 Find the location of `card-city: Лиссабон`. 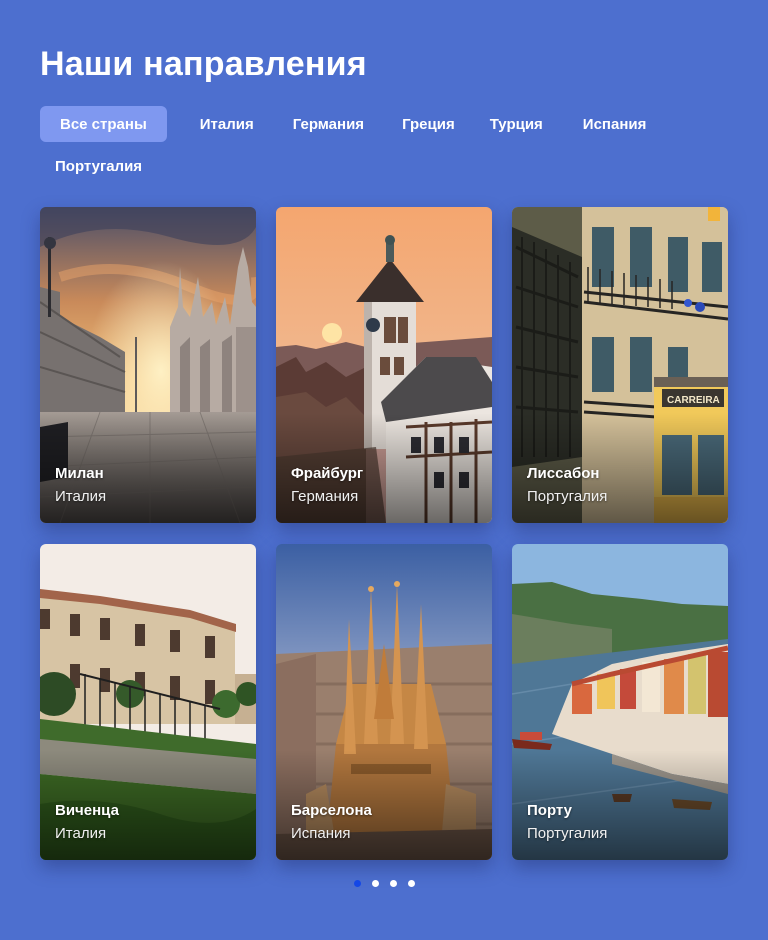

card-city: Лиссабон is located at coordinates (563, 473).